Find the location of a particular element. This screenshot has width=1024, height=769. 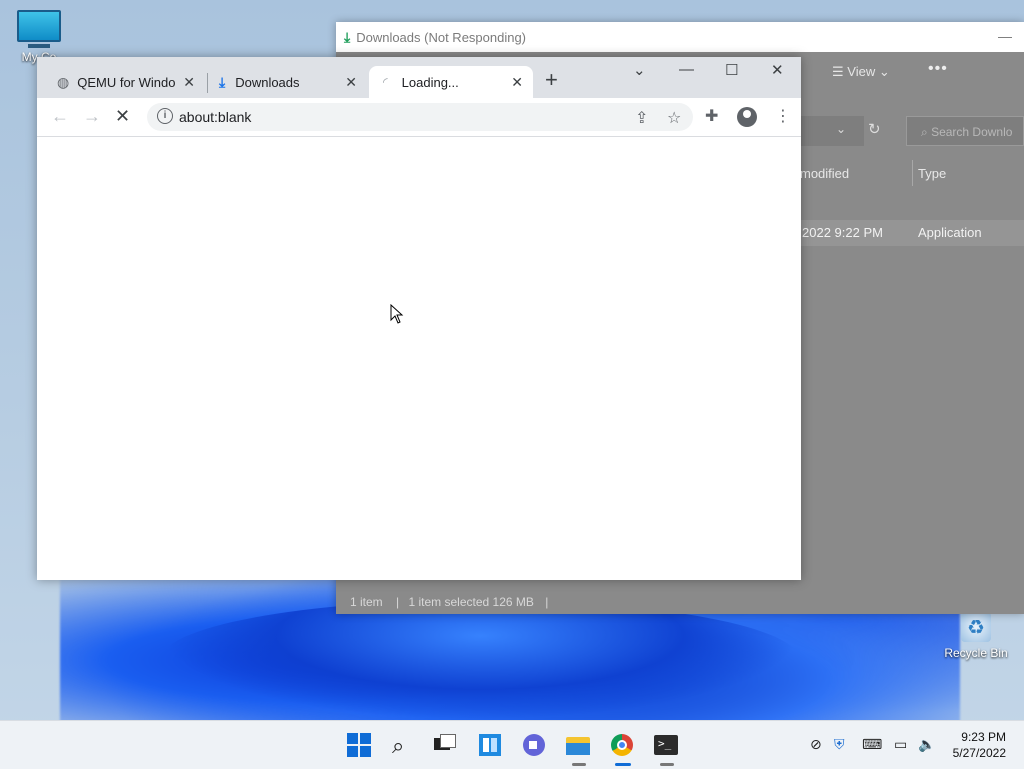

status-bar: 1 item | 1 item selected 126 MB | is located at coordinates (449, 602).